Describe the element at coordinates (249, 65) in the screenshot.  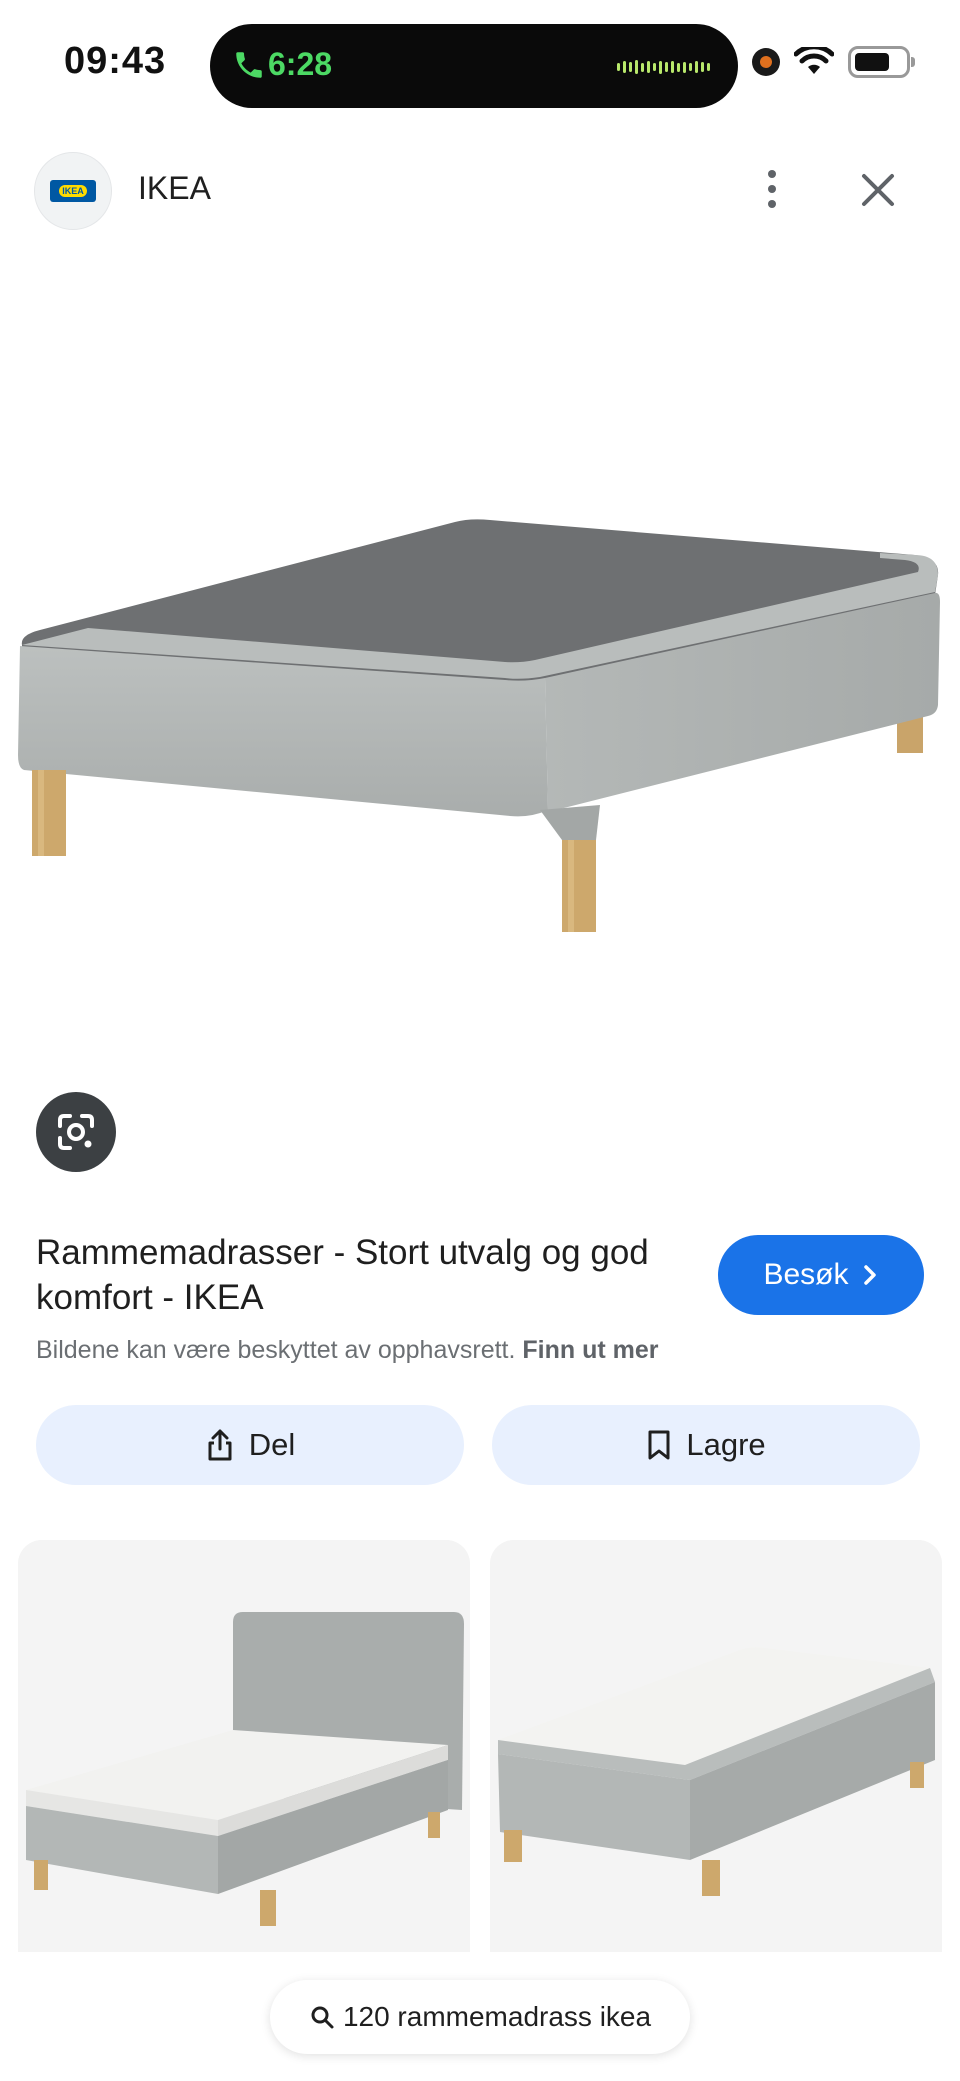
I see `phone-icon` at that location.